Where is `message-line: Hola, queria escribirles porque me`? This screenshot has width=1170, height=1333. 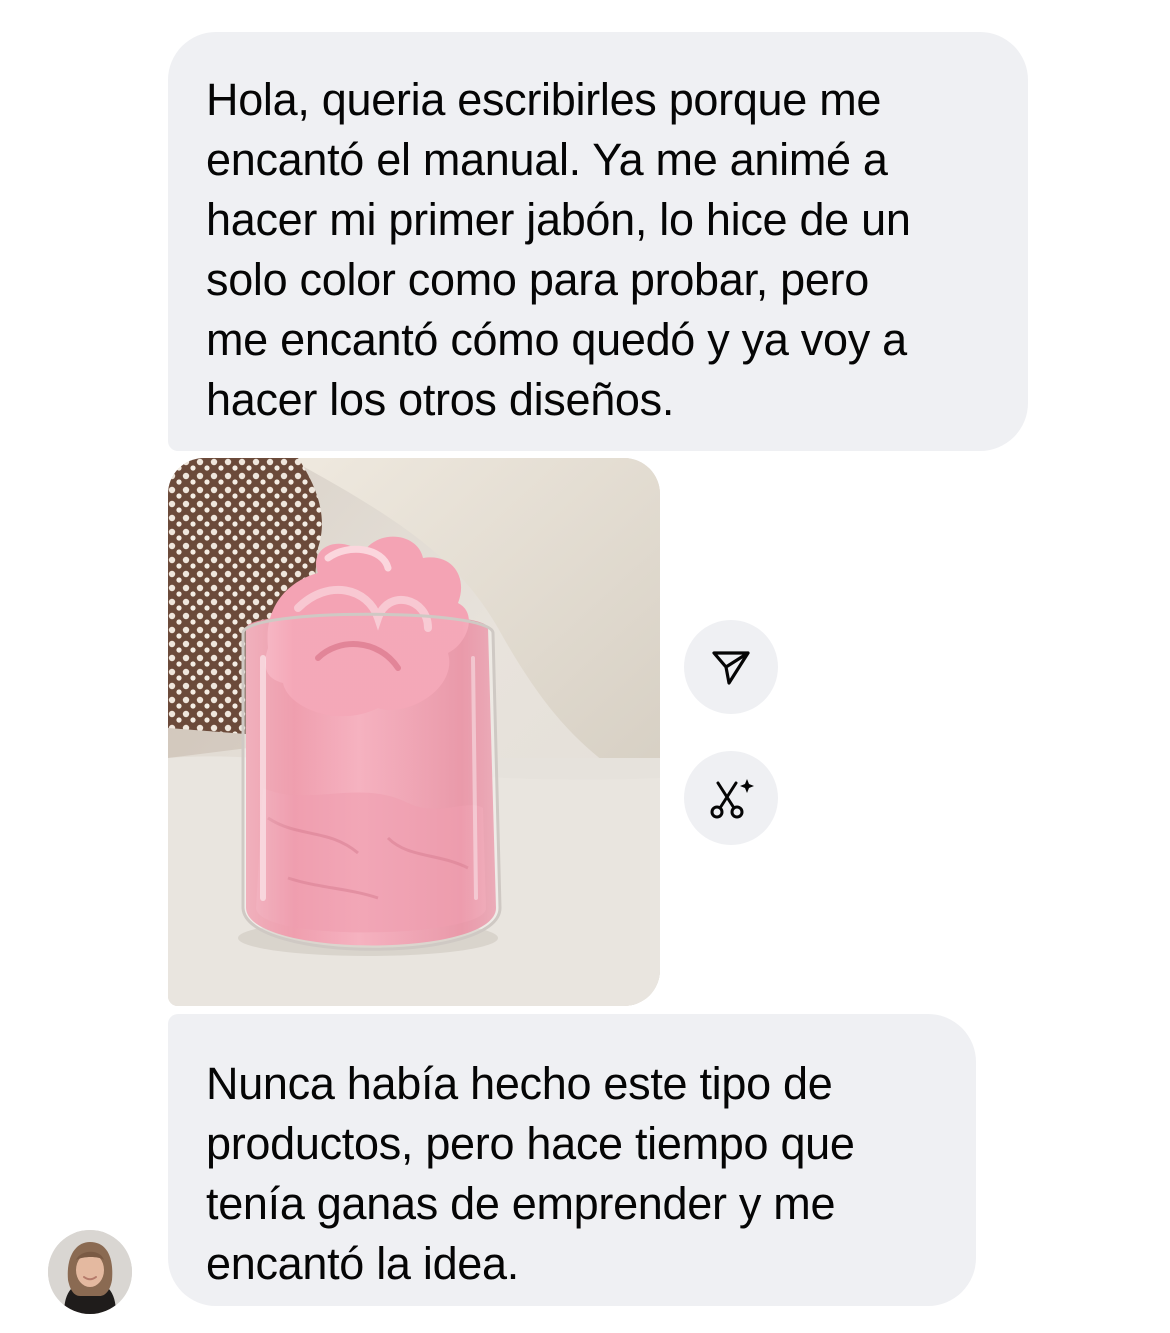
message-line: Hola, queria escribirles porque me is located at coordinates (544, 99).